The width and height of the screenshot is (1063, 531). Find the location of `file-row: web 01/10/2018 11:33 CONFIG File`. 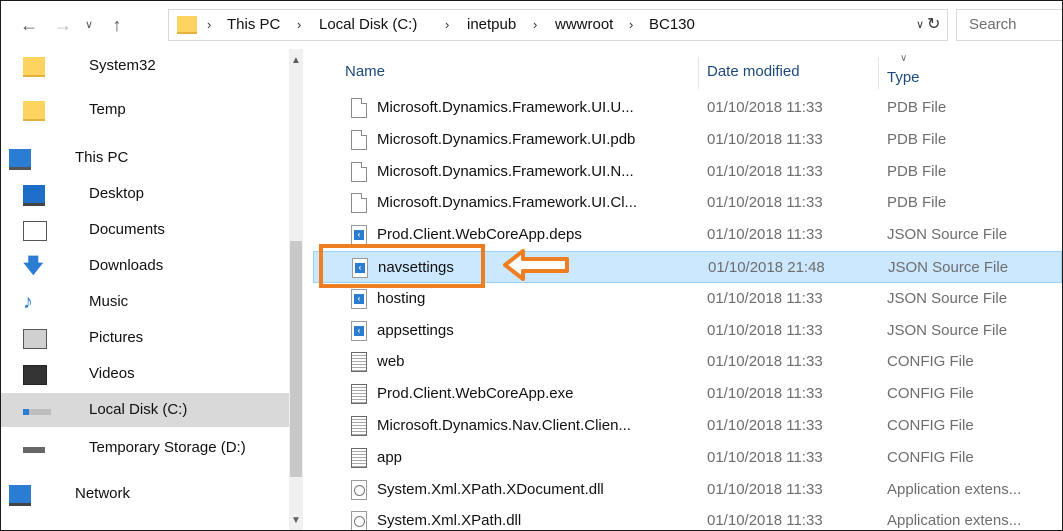

file-row: web 01/10/2018 11:33 CONFIG File is located at coordinates (687, 362).